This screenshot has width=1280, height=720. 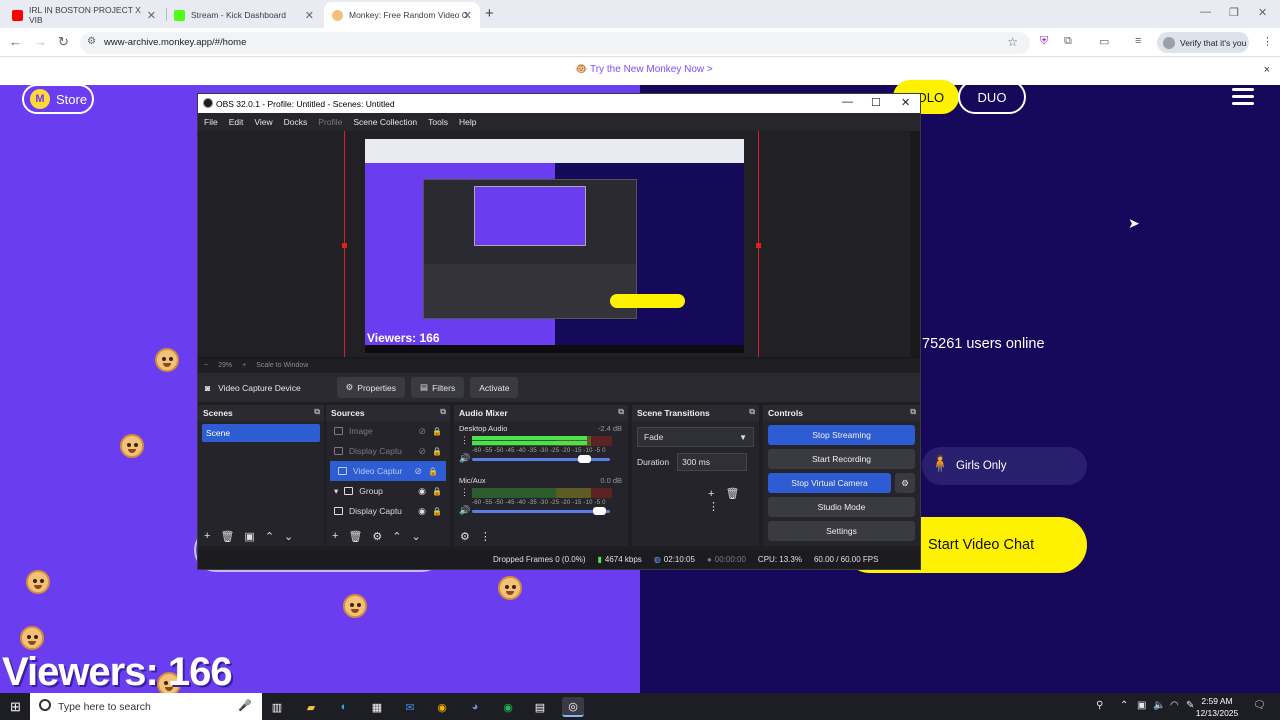 What do you see at coordinates (467, 122) in the screenshot?
I see `menu-help: Help` at bounding box center [467, 122].